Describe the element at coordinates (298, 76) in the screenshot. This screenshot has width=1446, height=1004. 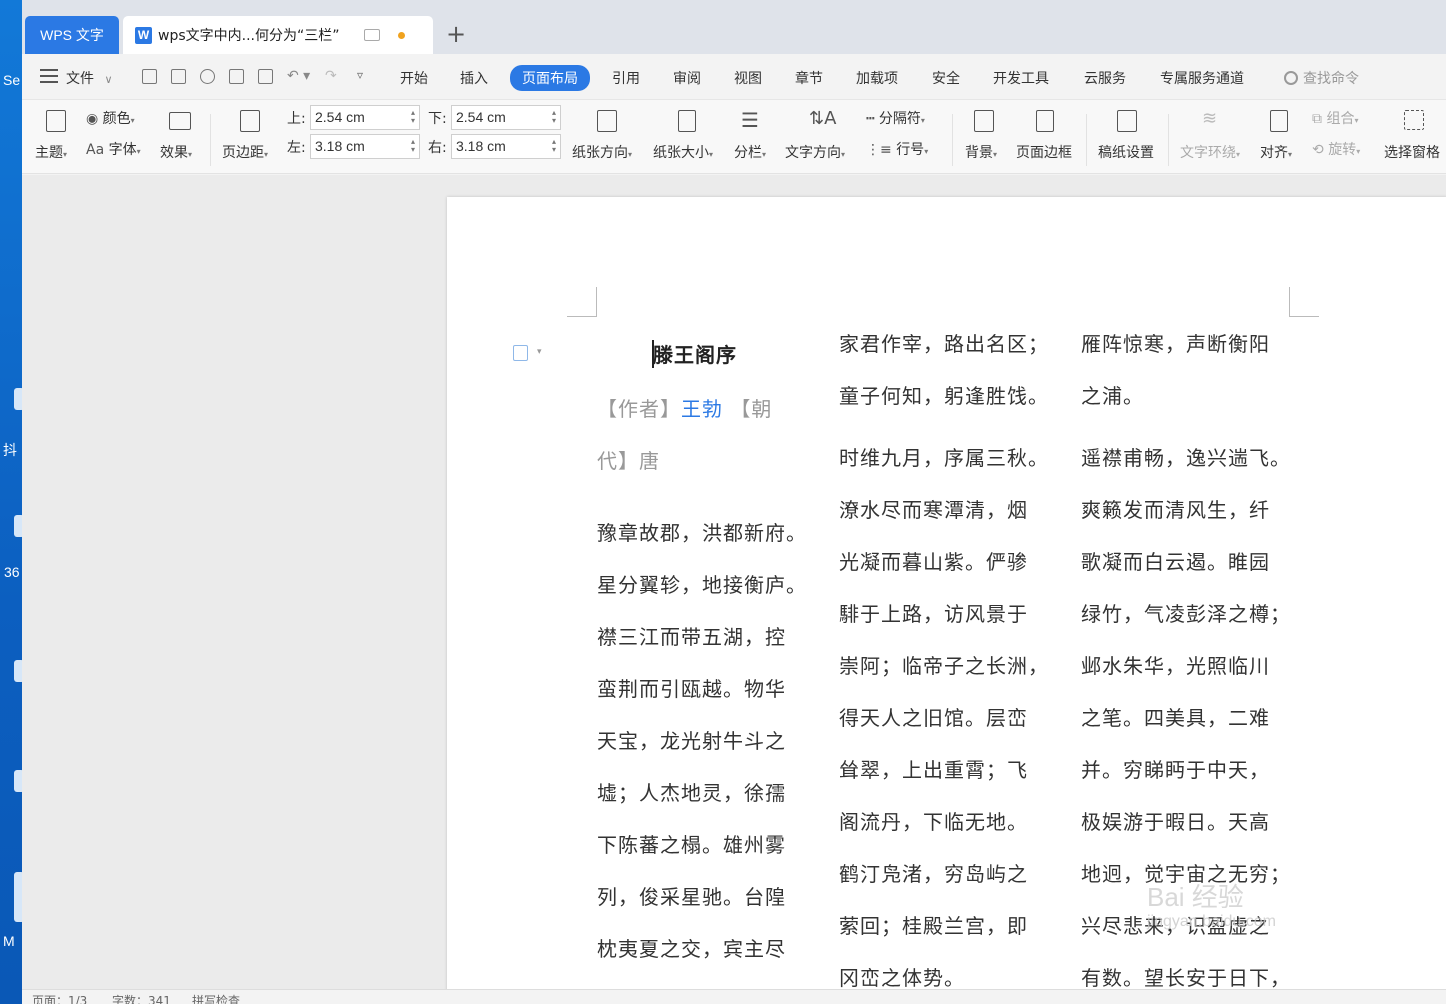
I see `undo-icon: ↶ ▾` at that location.